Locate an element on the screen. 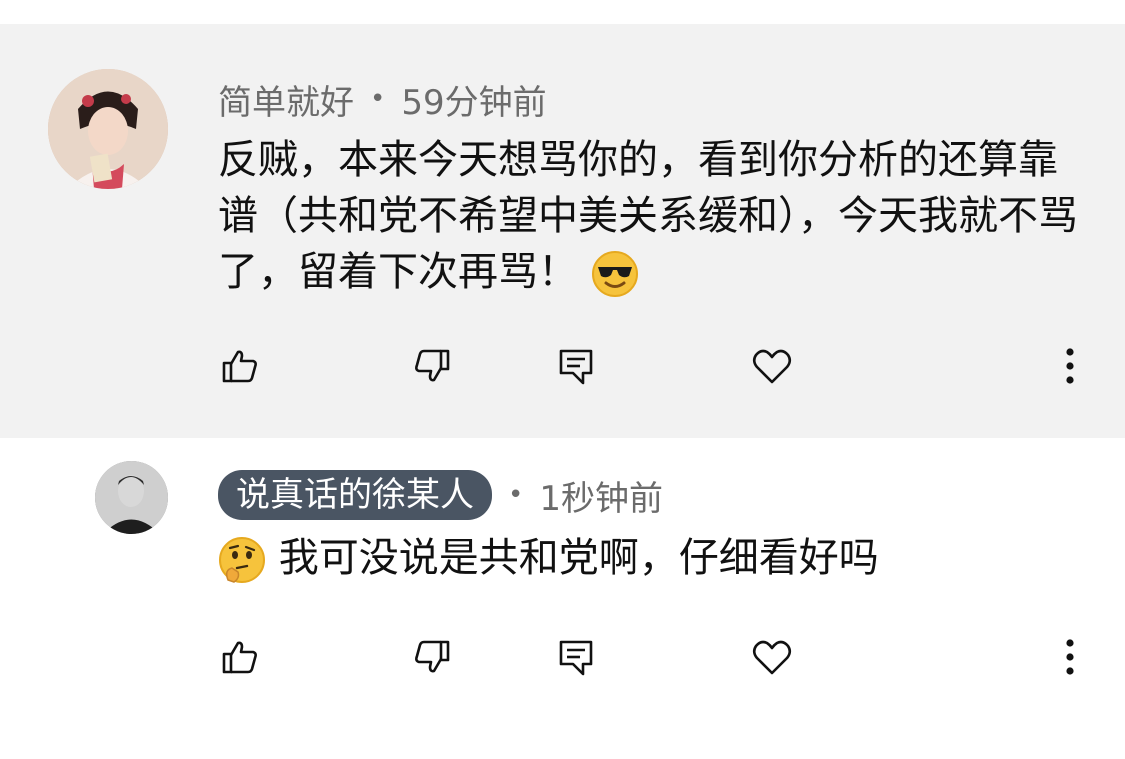 Image resolution: width=1125 pixels, height=759 pixels. comment-time: 1秒钟前 is located at coordinates (601, 498).